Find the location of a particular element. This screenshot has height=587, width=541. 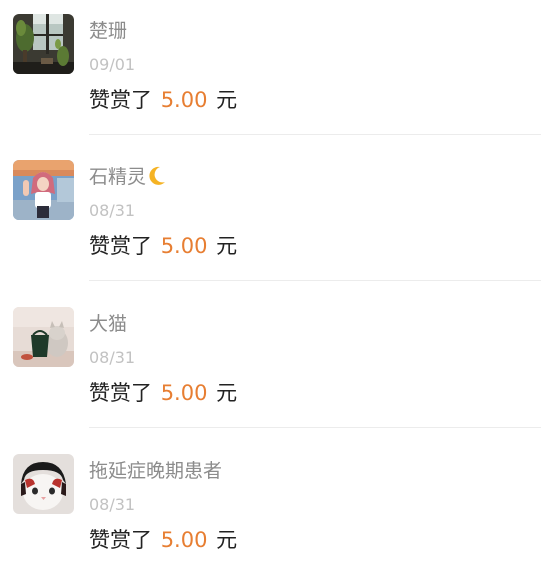

reward-date: 09/01 is located at coordinates (112, 64).